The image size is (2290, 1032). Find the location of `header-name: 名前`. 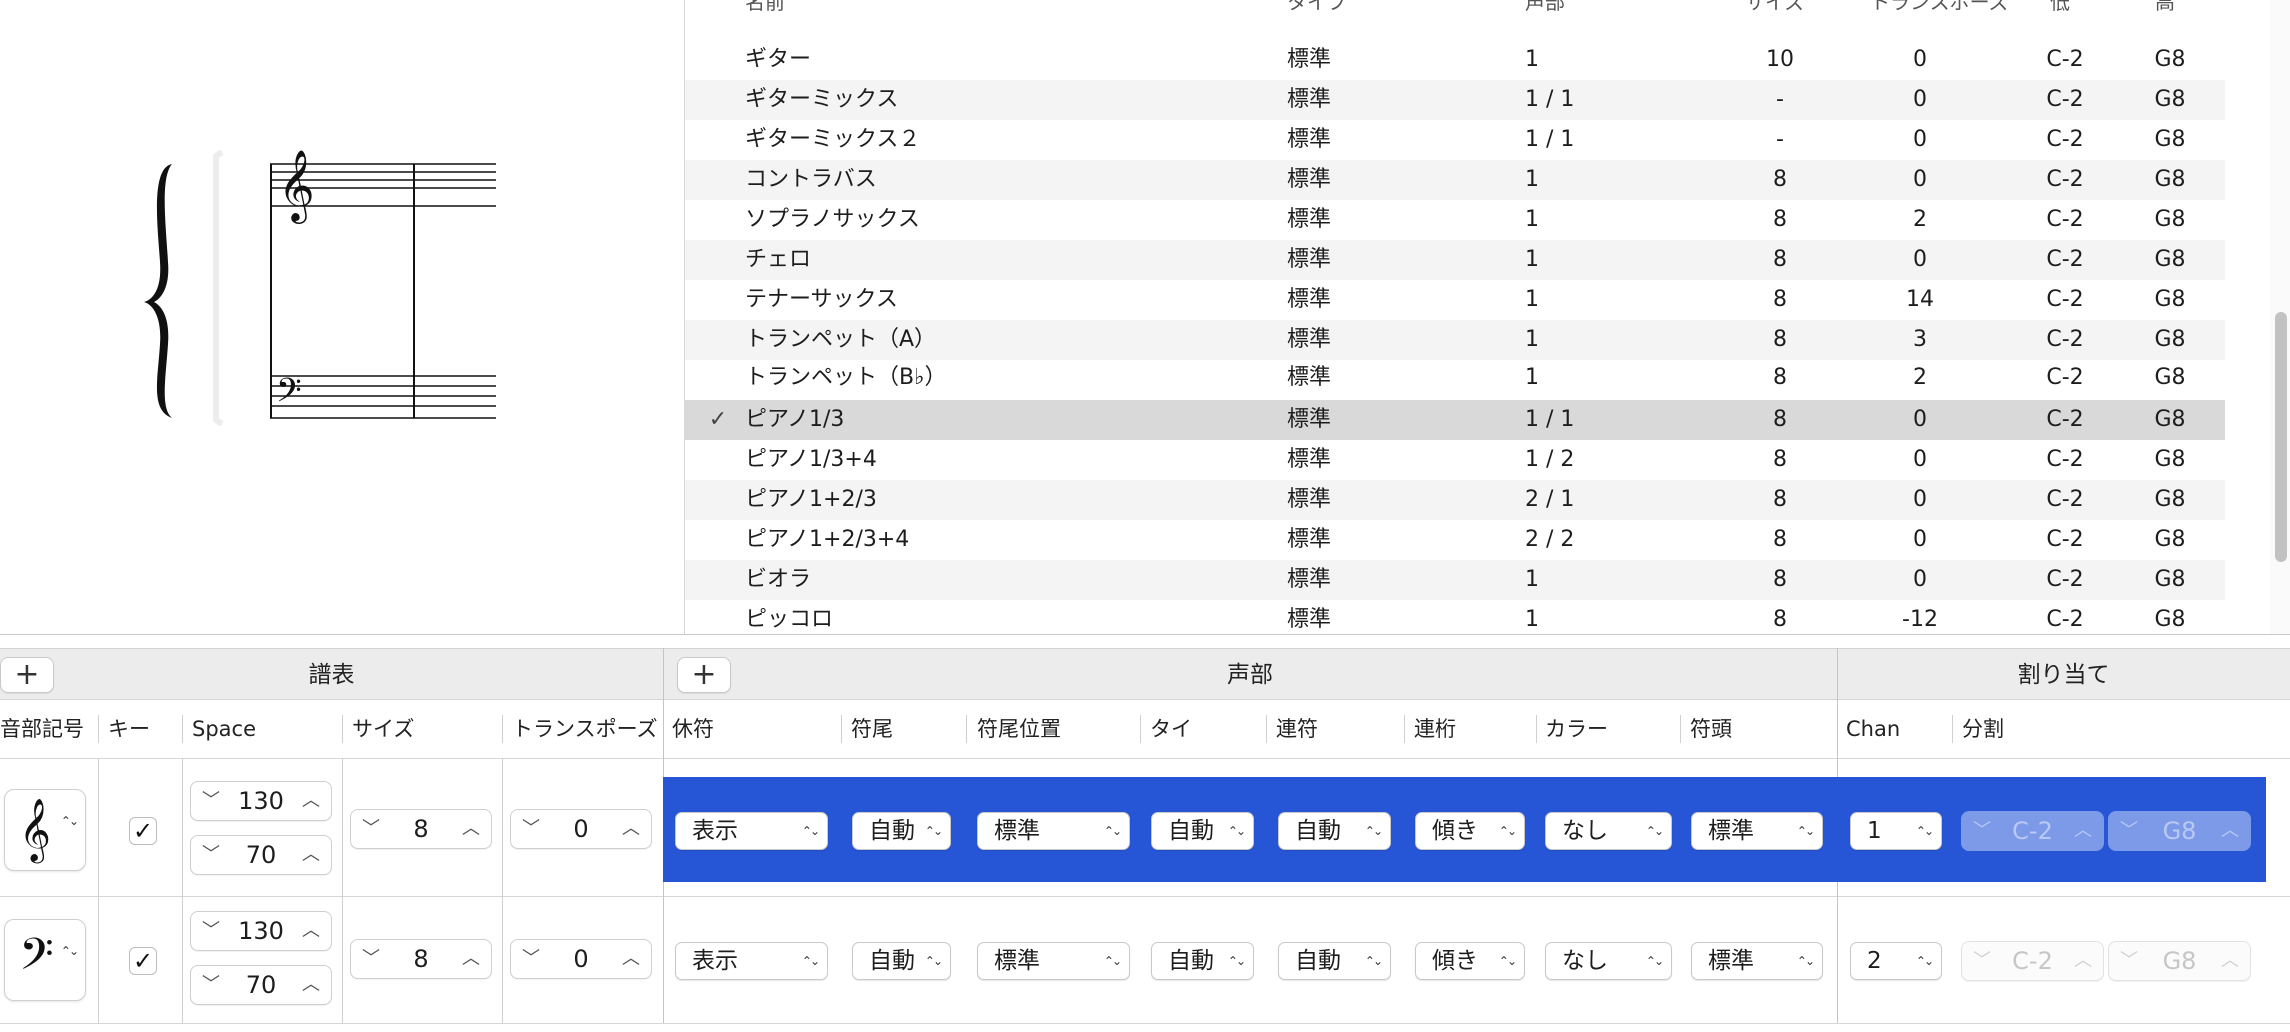

header-name: 名前 is located at coordinates (765, 7).